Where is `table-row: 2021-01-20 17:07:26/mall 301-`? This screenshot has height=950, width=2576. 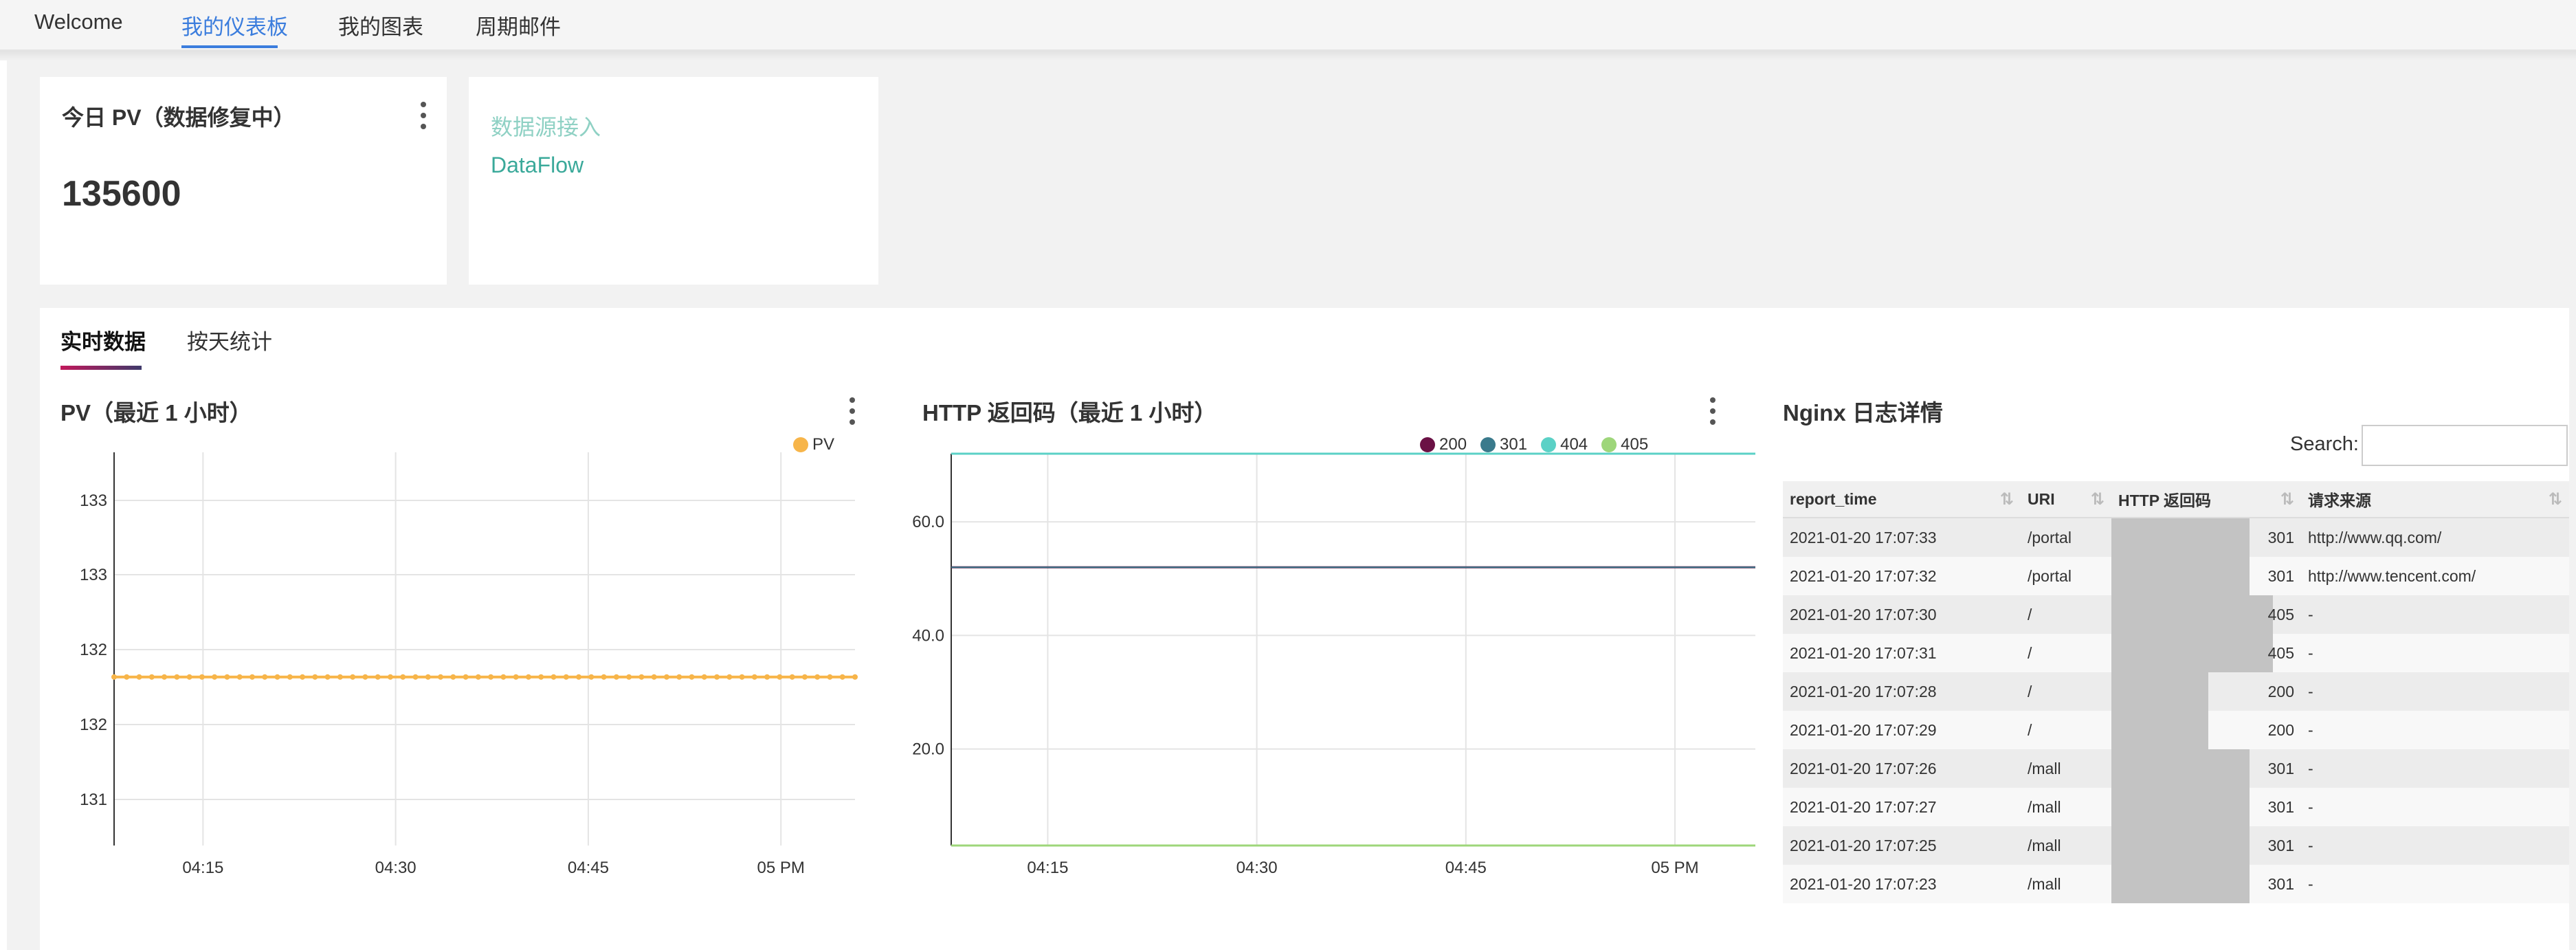 table-row: 2021-01-20 17:07:26/mall 301- is located at coordinates (2176, 768).